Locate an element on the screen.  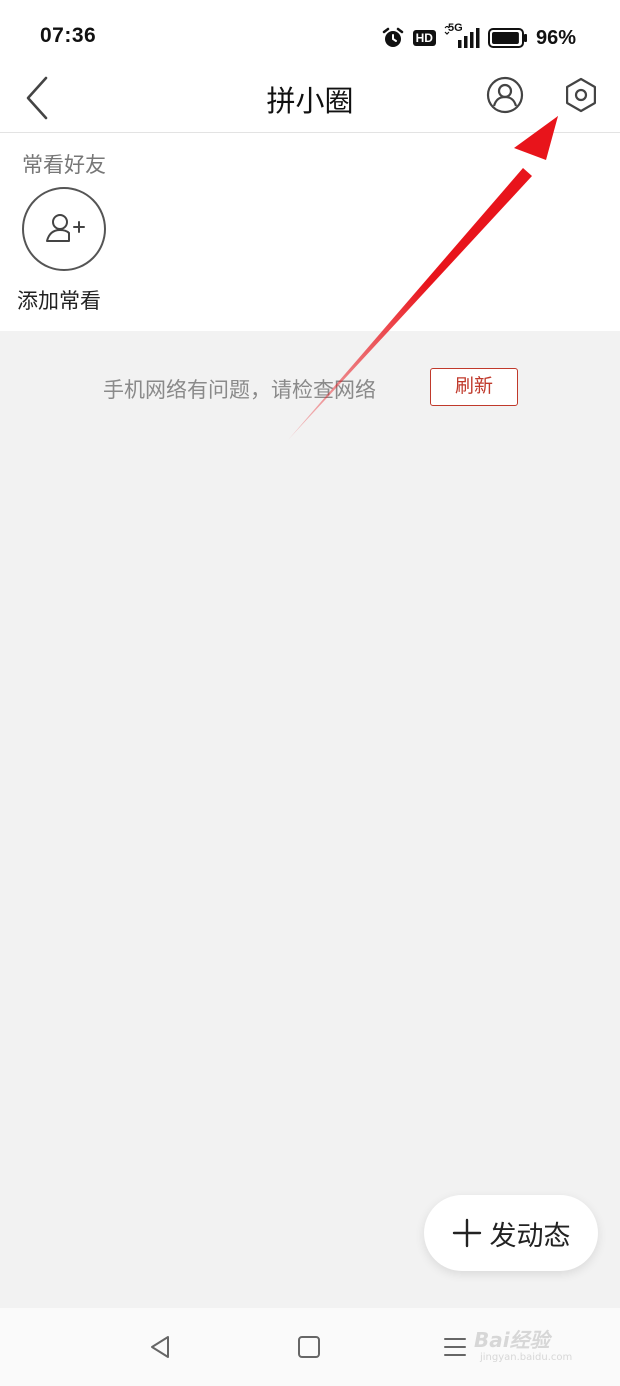
baidu-watermark: Bai经验 jingyan.baidu.com is located at coordinates (534, 1348).